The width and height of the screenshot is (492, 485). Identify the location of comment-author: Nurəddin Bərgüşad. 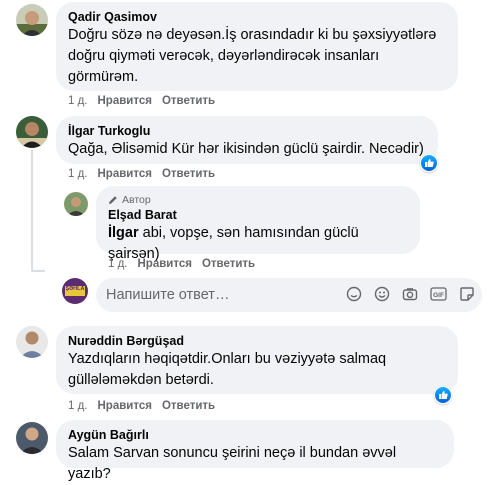
(257, 341).